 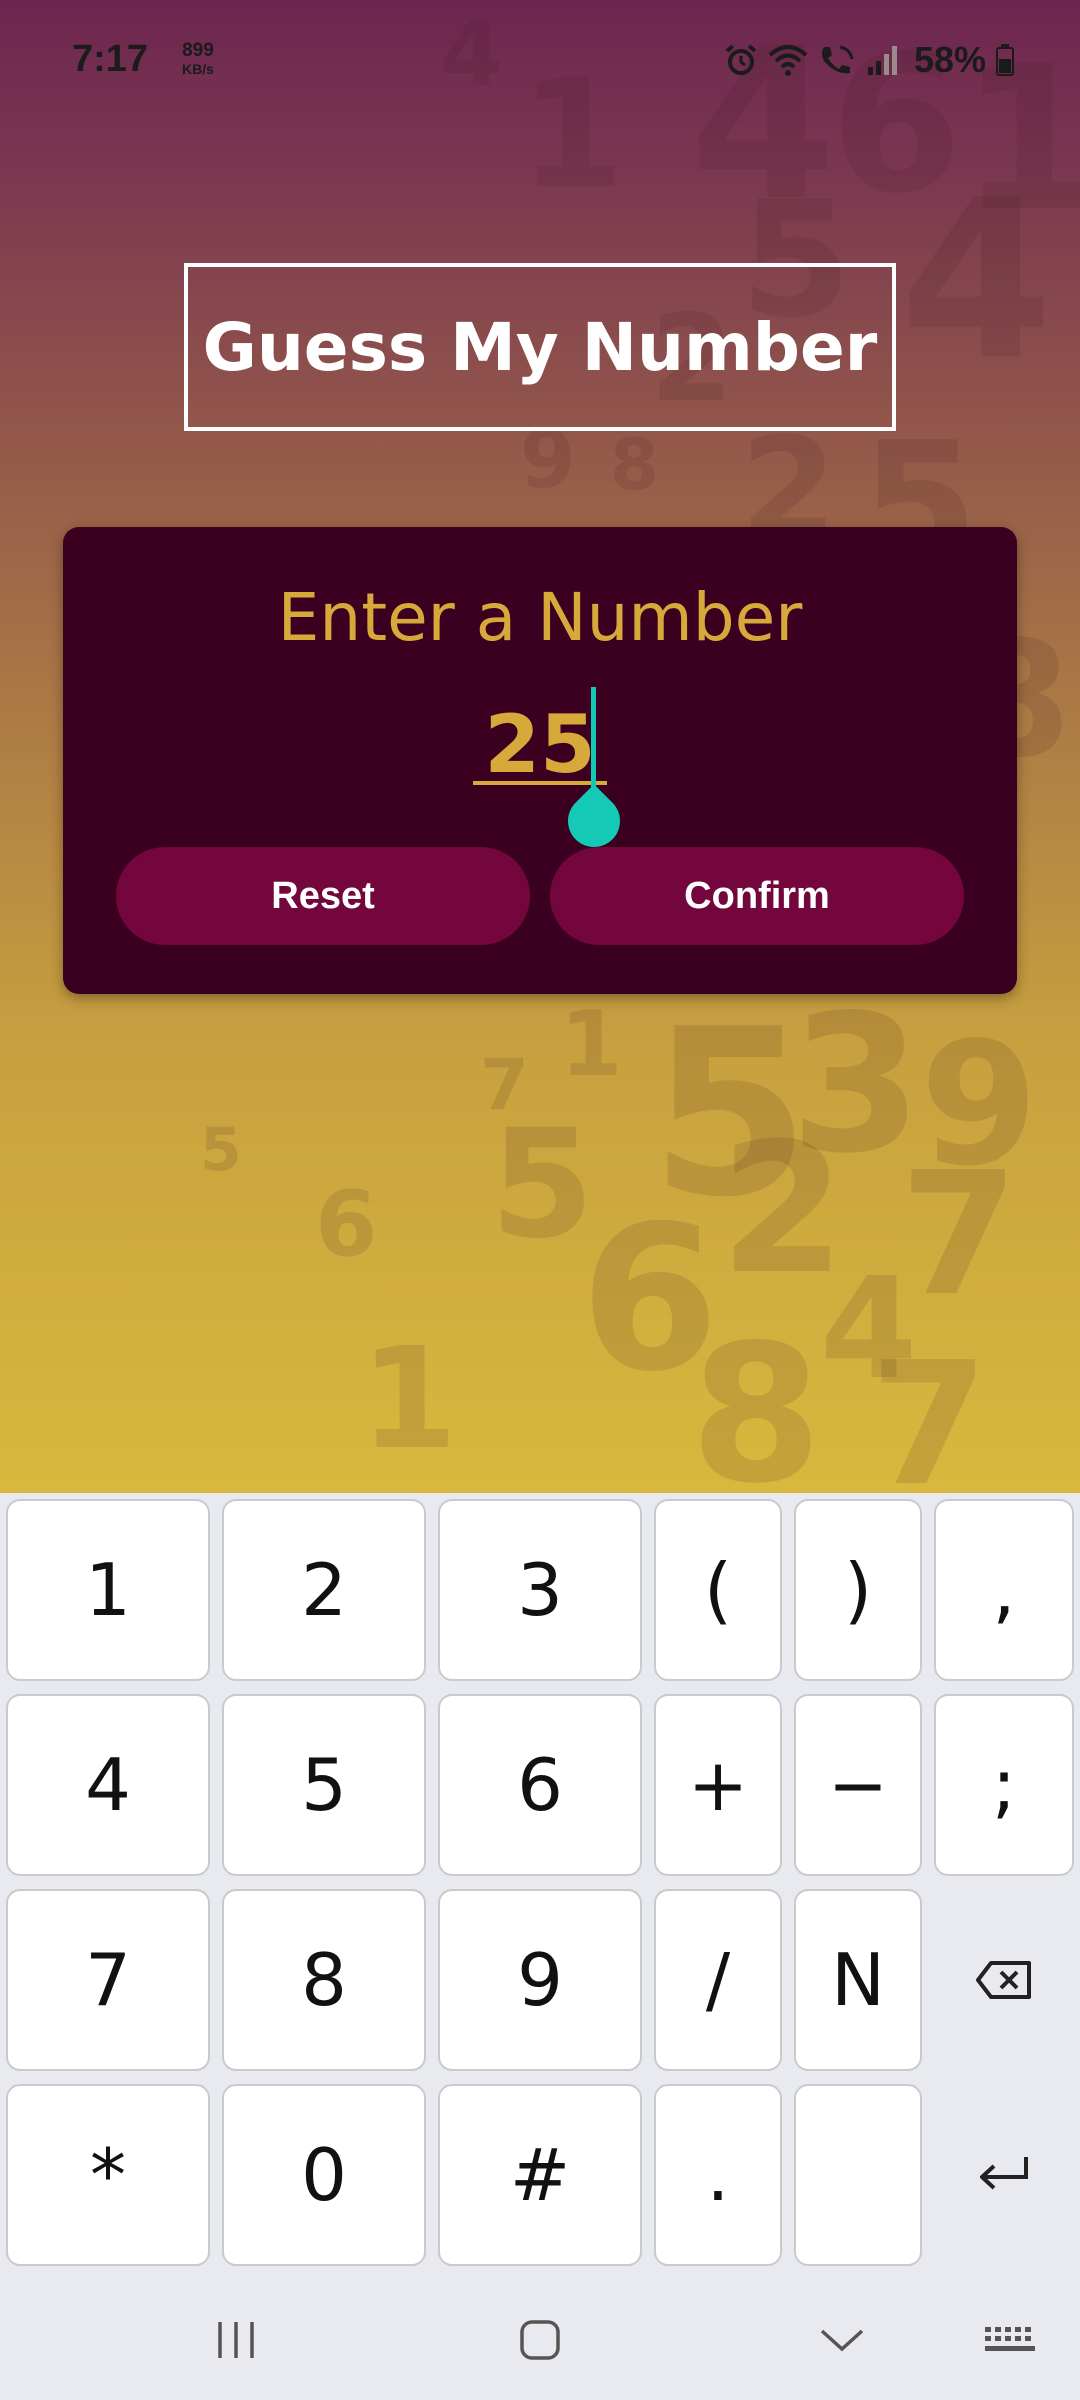 I want to click on status-time: 7:17, so click(x=110, y=59).